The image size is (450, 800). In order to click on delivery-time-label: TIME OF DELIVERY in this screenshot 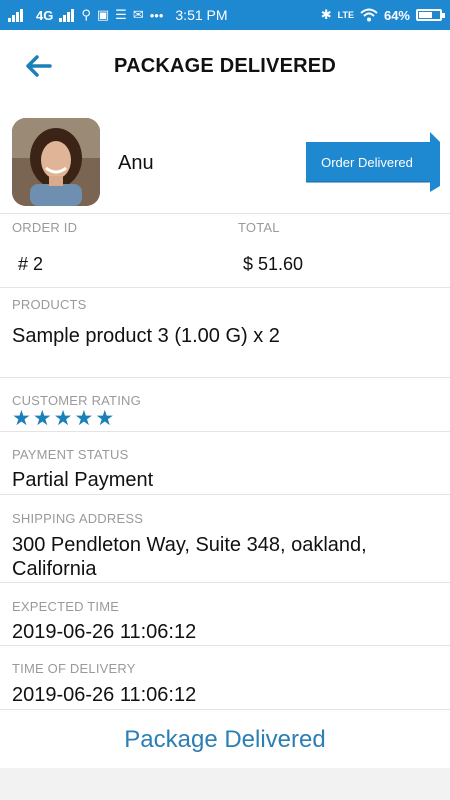, I will do `click(74, 668)`.